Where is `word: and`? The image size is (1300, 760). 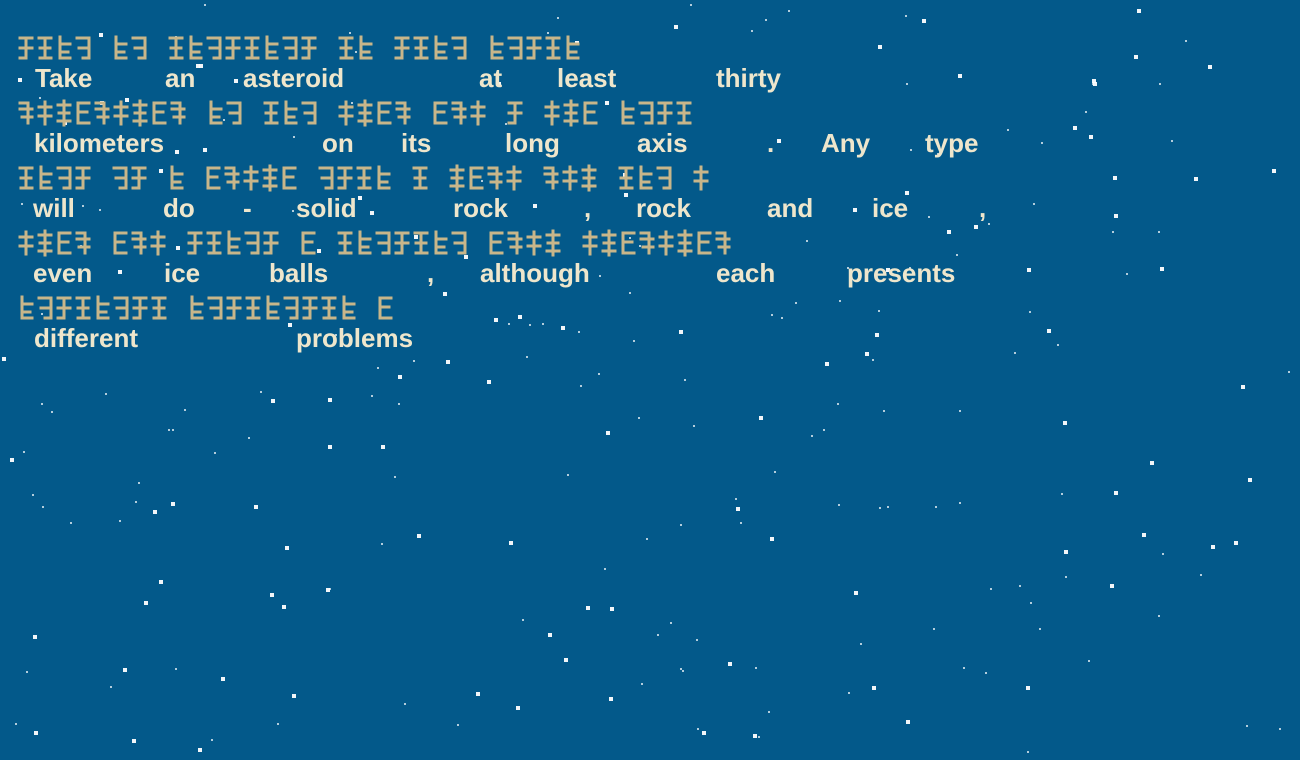
word: and is located at coordinates (790, 208).